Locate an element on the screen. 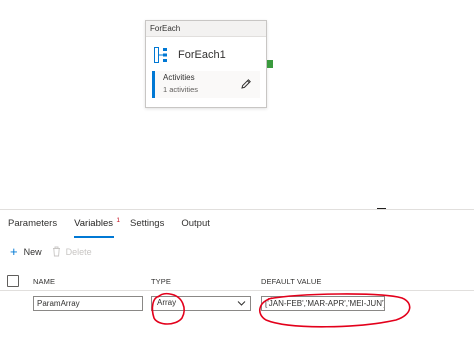 The height and width of the screenshot is (353, 474). foreach-activity-card: ForEach ForEach1 Activities 1 activities is located at coordinates (206, 64).